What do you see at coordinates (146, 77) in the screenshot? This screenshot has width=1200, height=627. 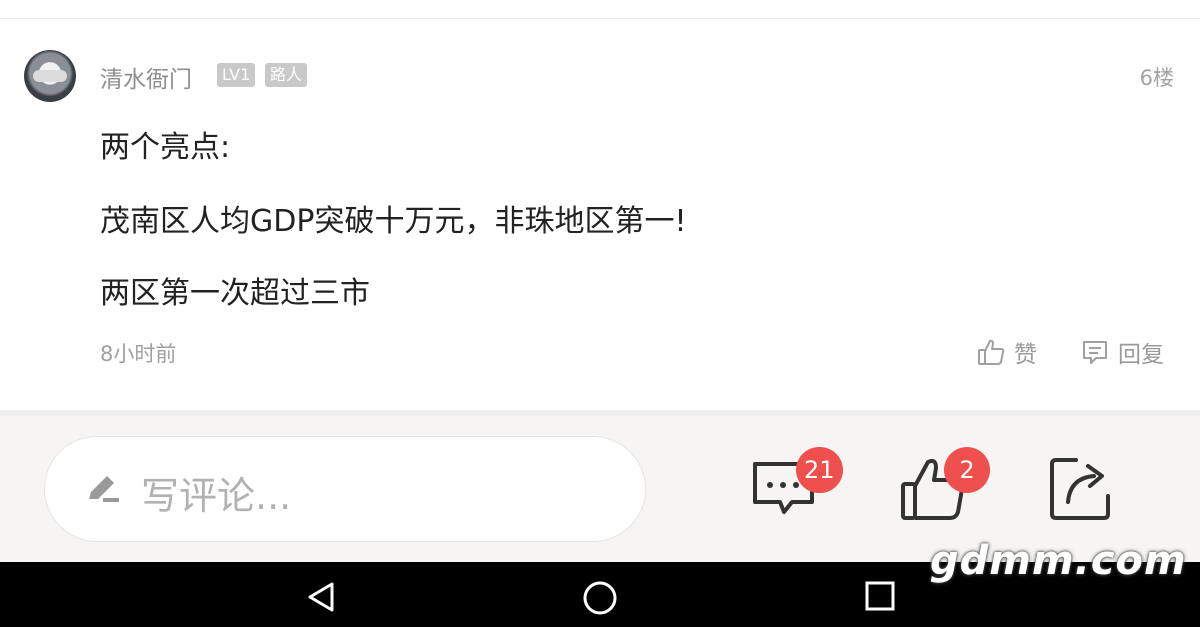 I see `username: 清水衙门` at bounding box center [146, 77].